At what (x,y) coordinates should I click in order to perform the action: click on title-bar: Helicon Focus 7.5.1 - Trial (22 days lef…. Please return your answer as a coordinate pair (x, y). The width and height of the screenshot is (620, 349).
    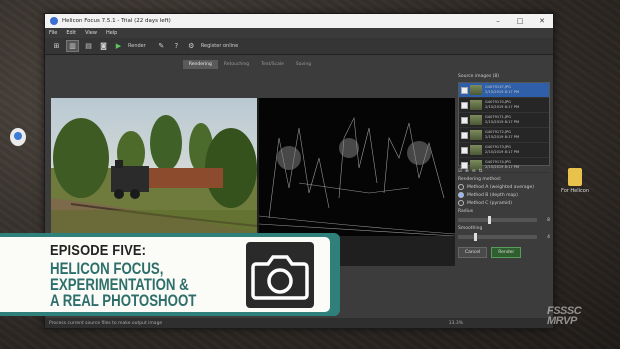
    Looking at the image, I should click on (299, 21).